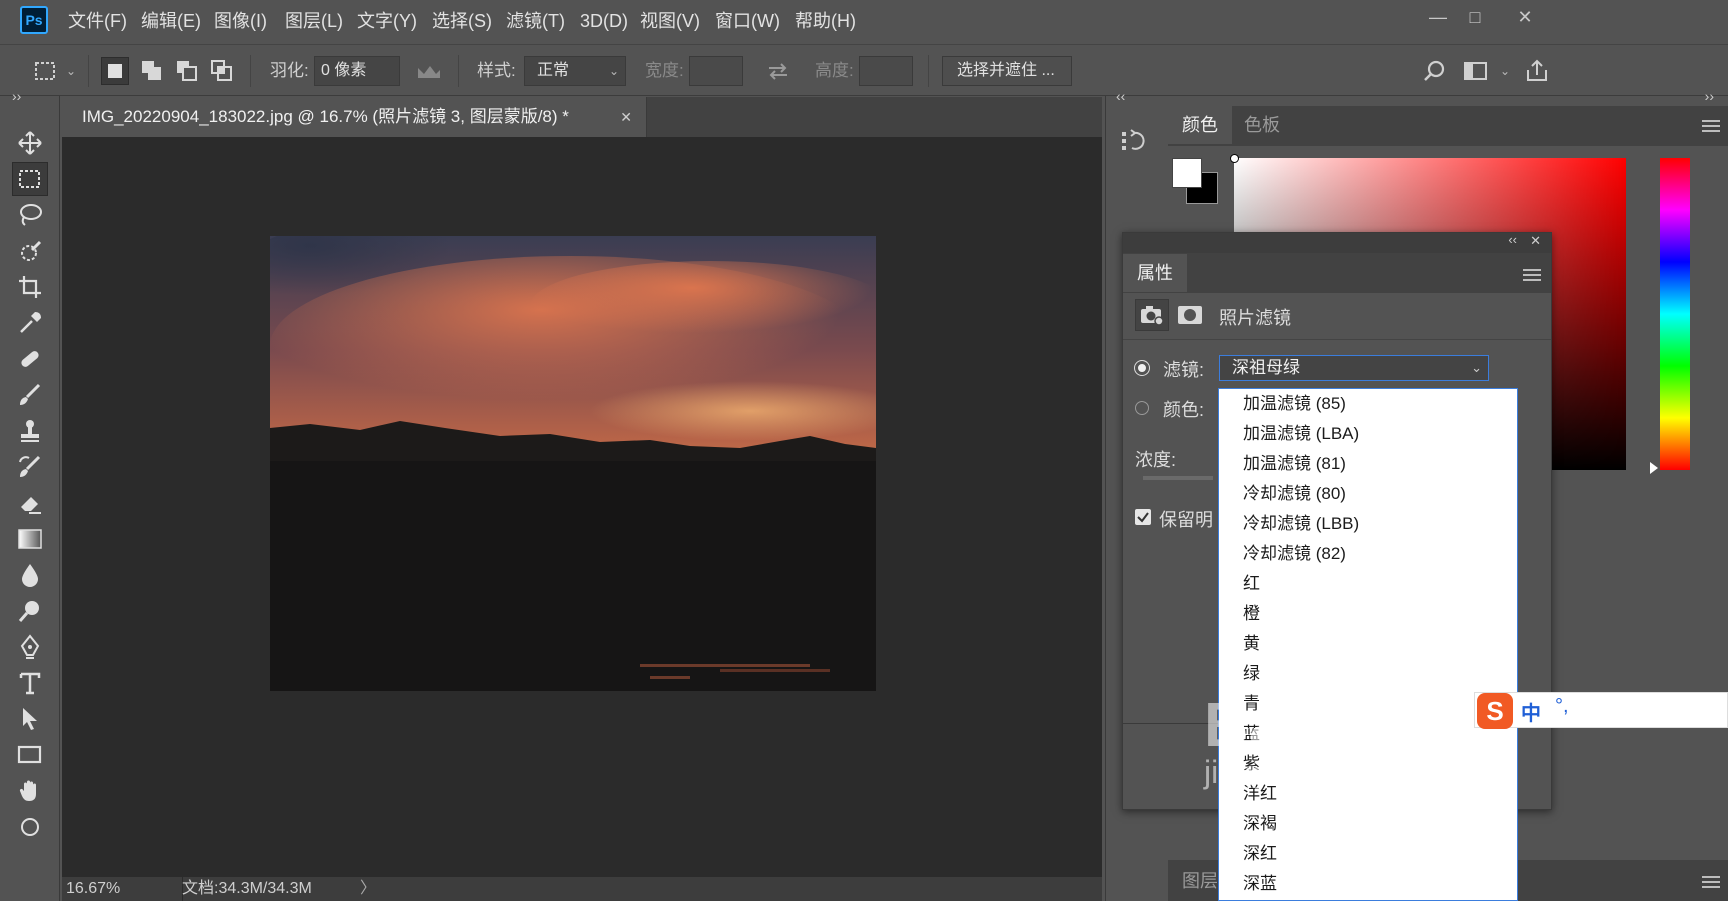 This screenshot has width=1728, height=901. What do you see at coordinates (1190, 315) in the screenshot?
I see `layer-mask-icon` at bounding box center [1190, 315].